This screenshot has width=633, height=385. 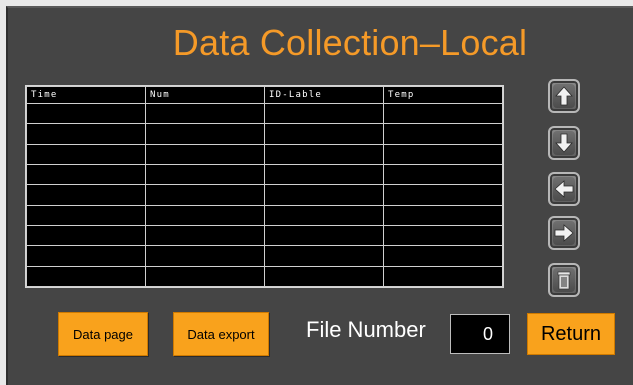 I want to click on table-header-row: Time Num ID-Lable Temp, so click(x=264, y=95).